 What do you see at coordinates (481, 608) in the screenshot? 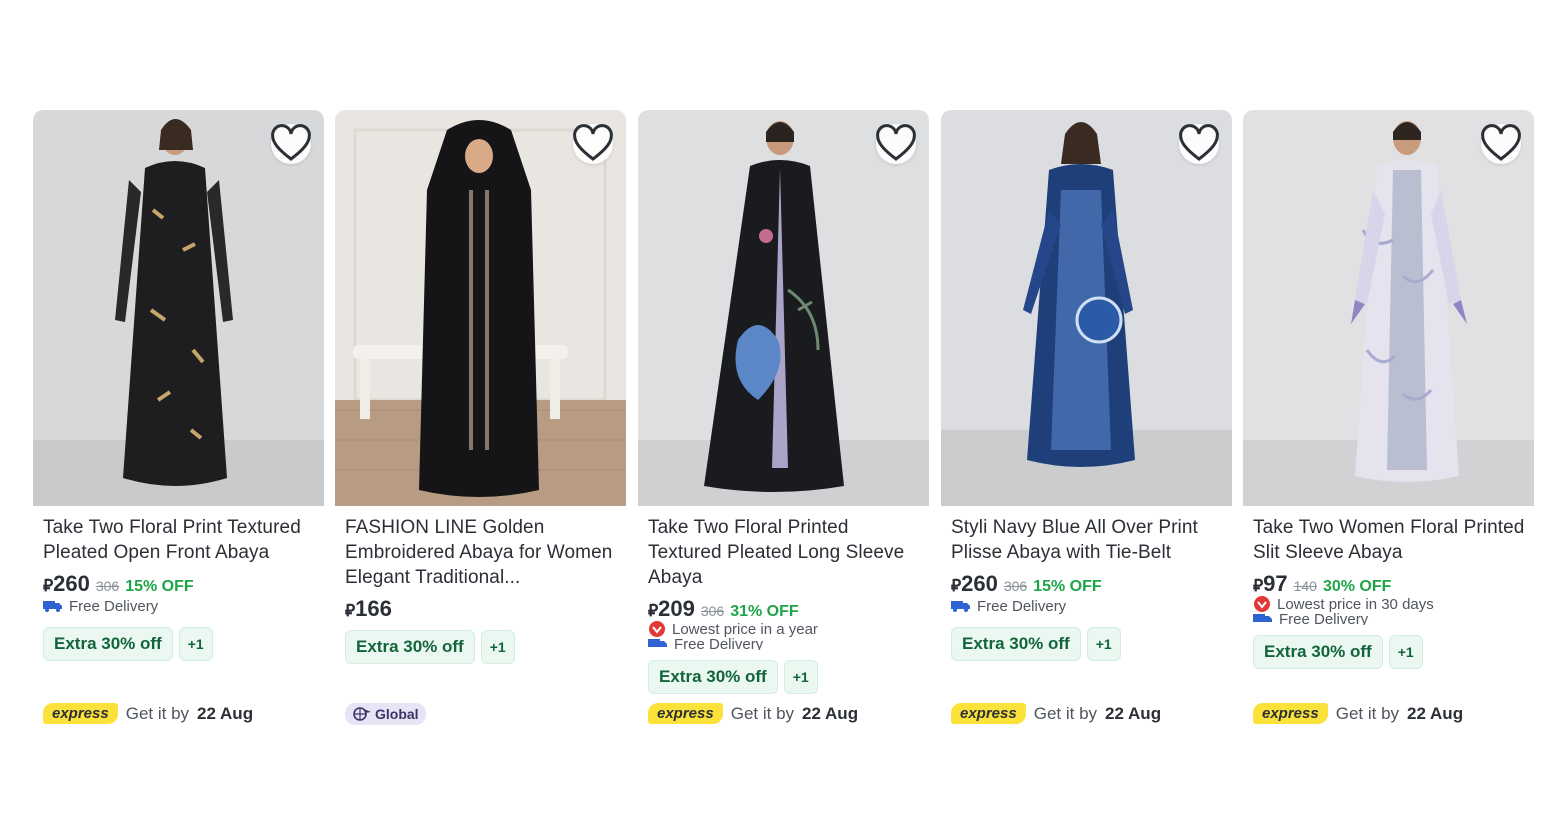
I see `price-row: ⃁ 166` at bounding box center [481, 608].